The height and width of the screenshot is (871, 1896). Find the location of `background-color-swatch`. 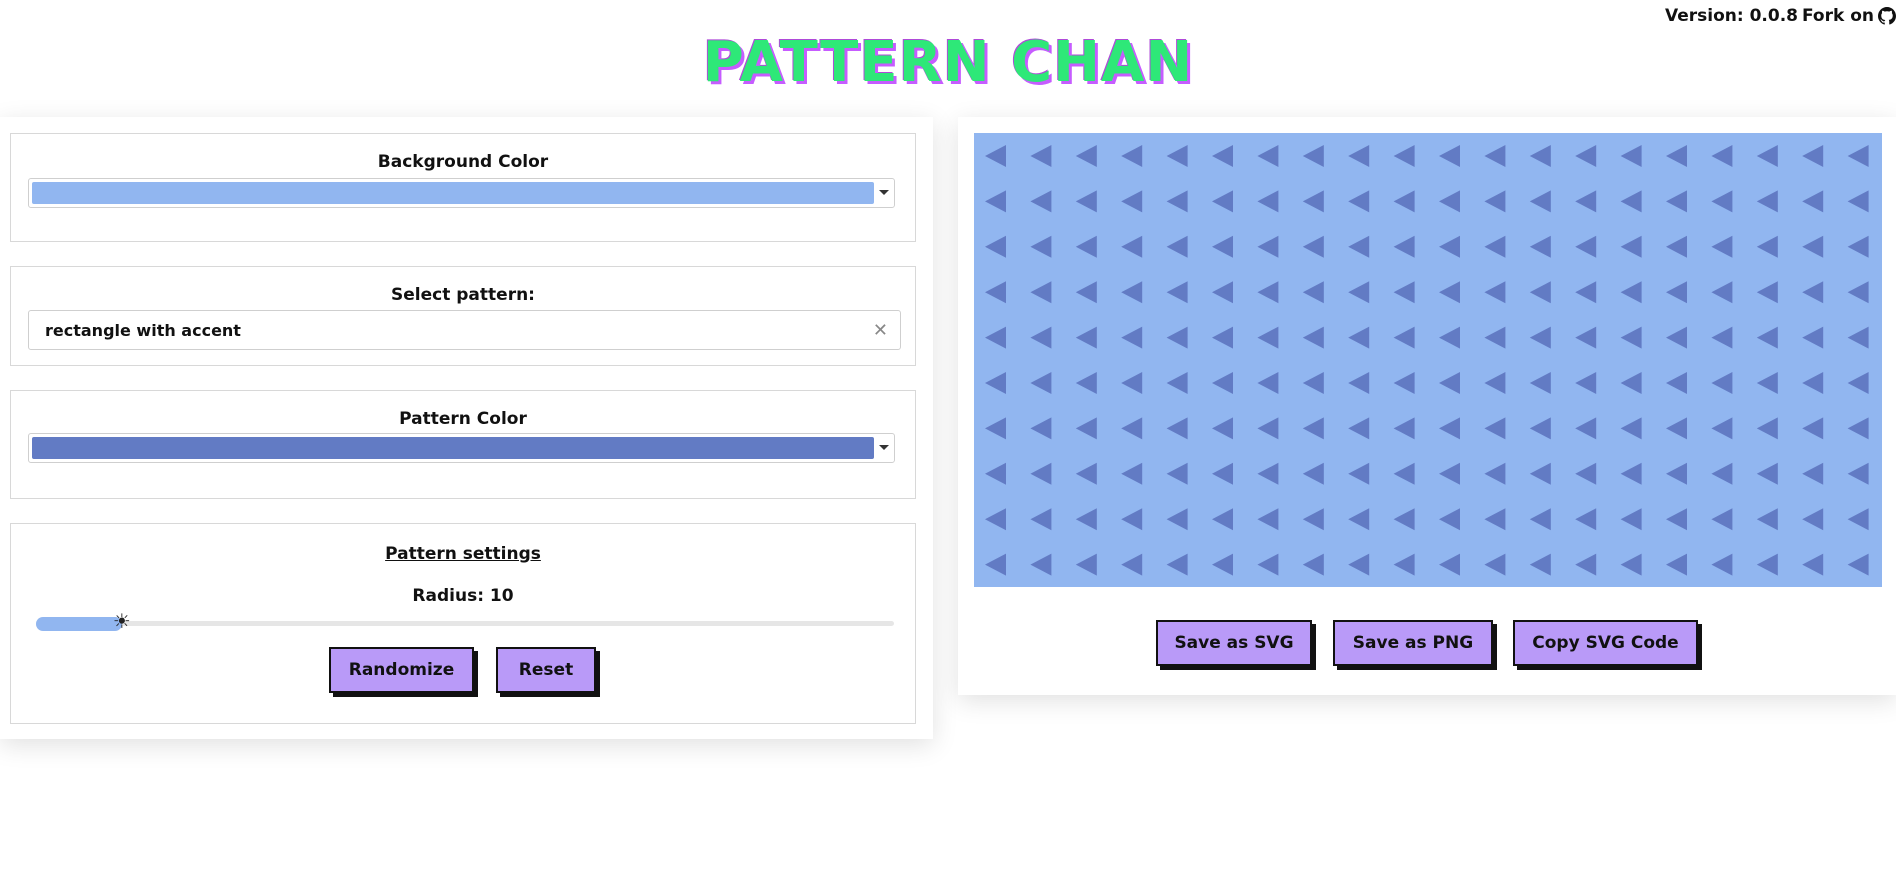

background-color-swatch is located at coordinates (453, 193).